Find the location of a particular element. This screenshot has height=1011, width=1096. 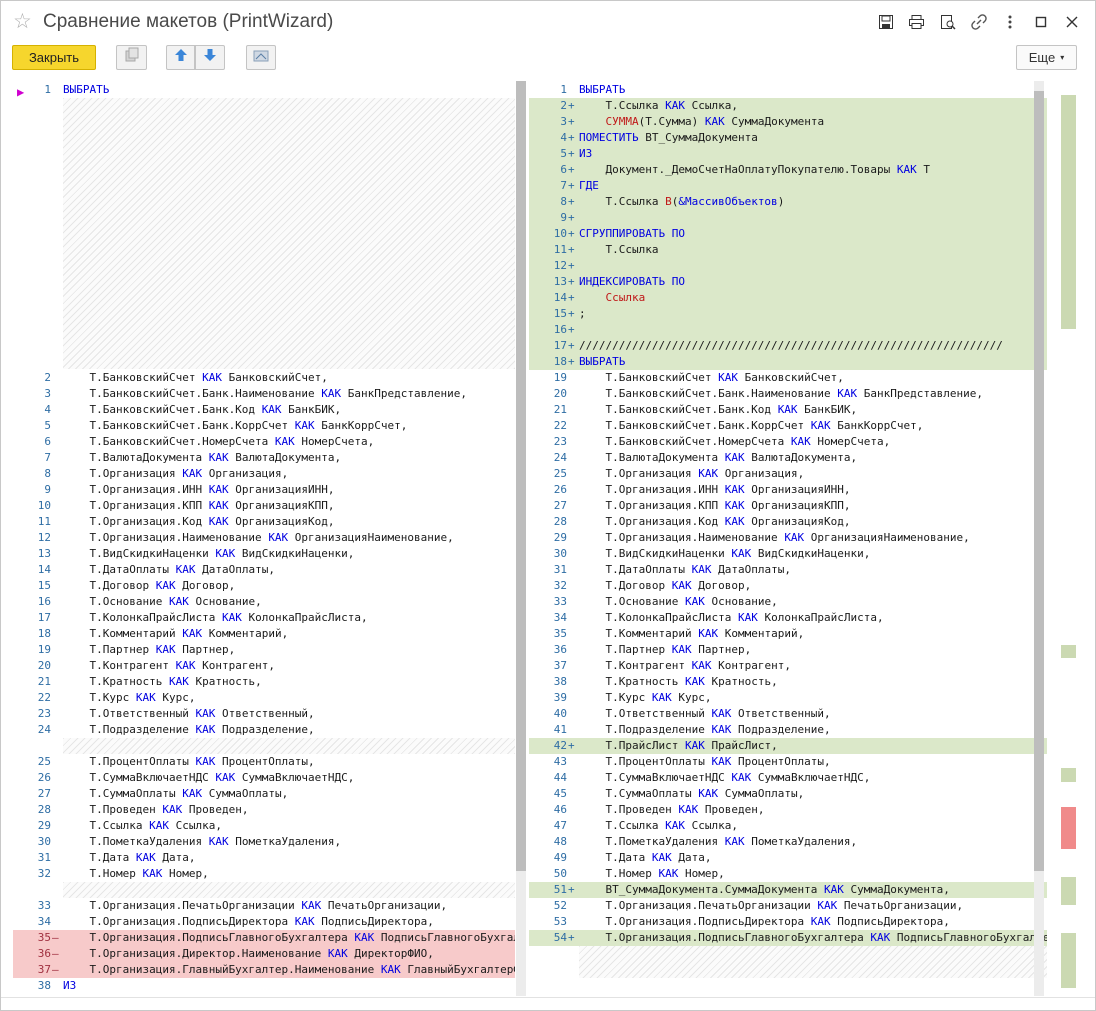

code-line: 11 + Т.Ссылка is located at coordinates (788, 250).